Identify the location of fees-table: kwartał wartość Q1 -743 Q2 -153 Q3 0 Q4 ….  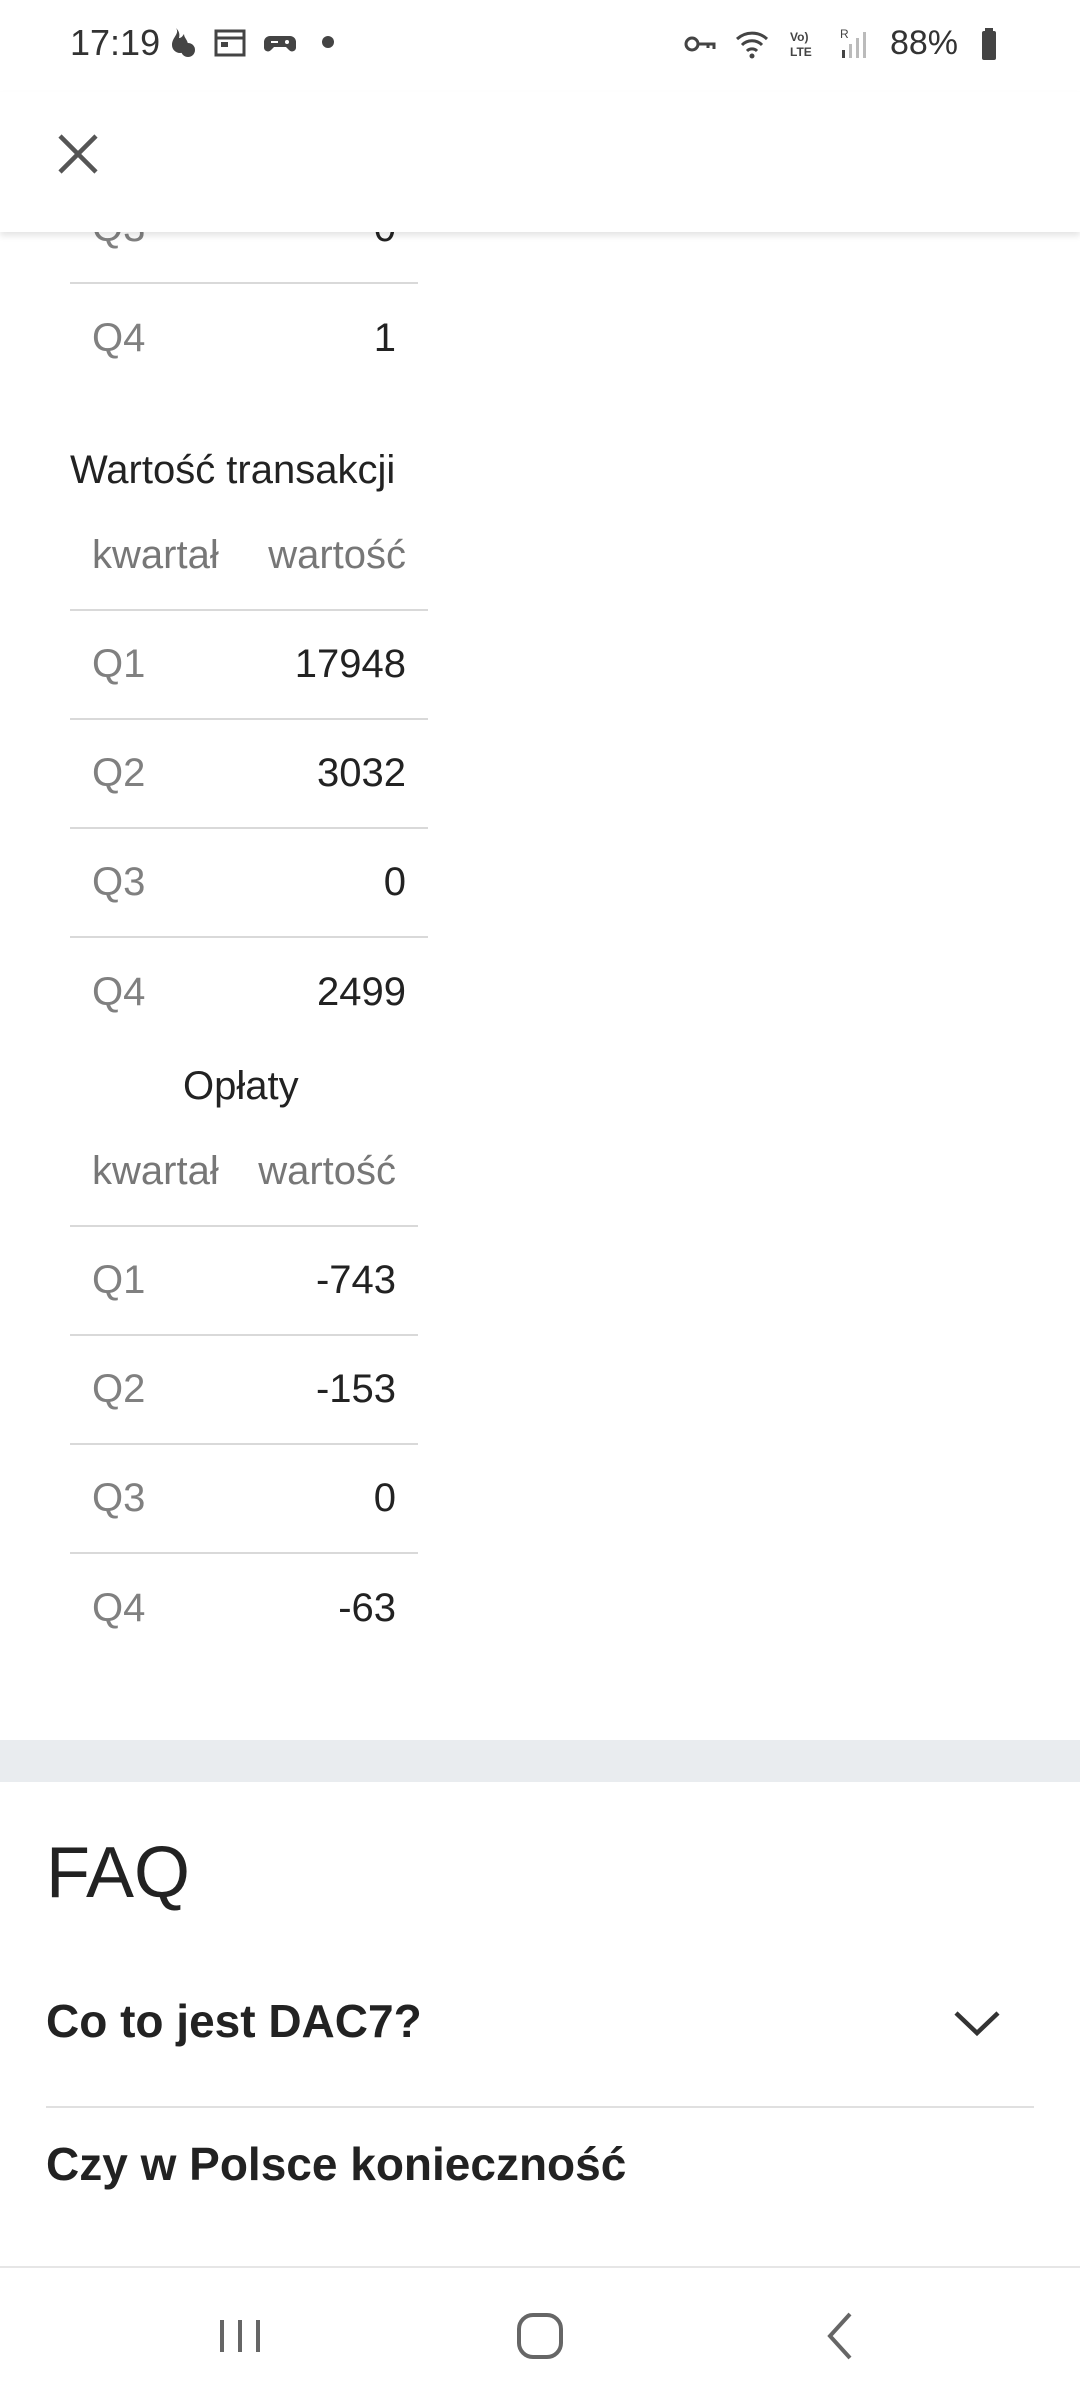
(244, 1390).